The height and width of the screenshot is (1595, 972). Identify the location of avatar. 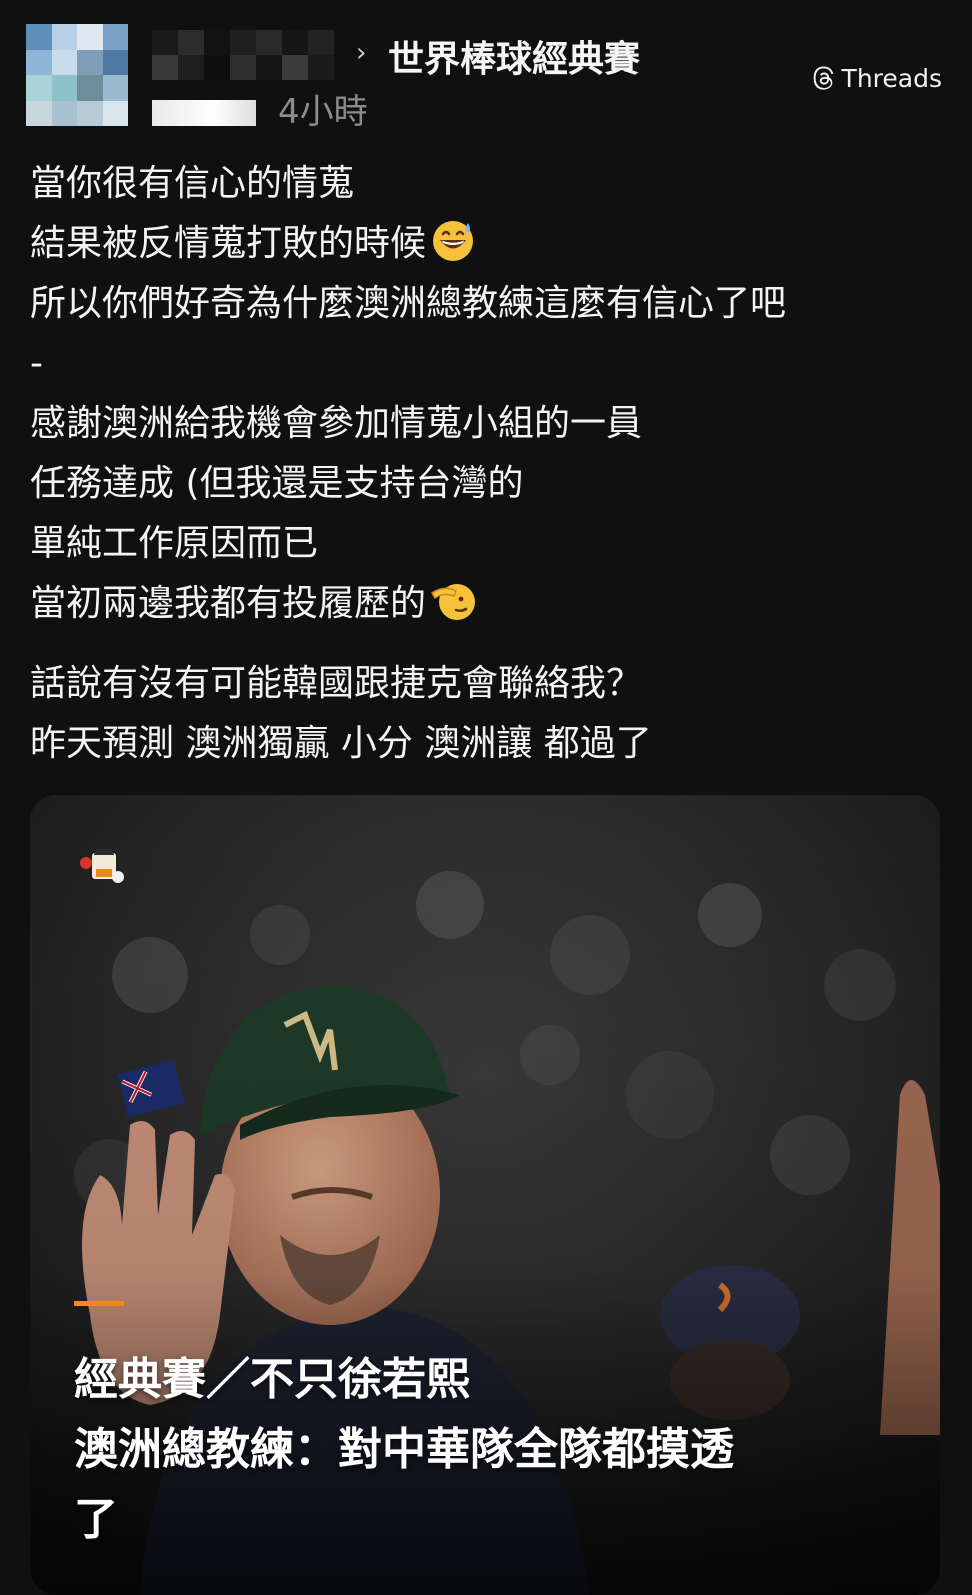
(77, 75).